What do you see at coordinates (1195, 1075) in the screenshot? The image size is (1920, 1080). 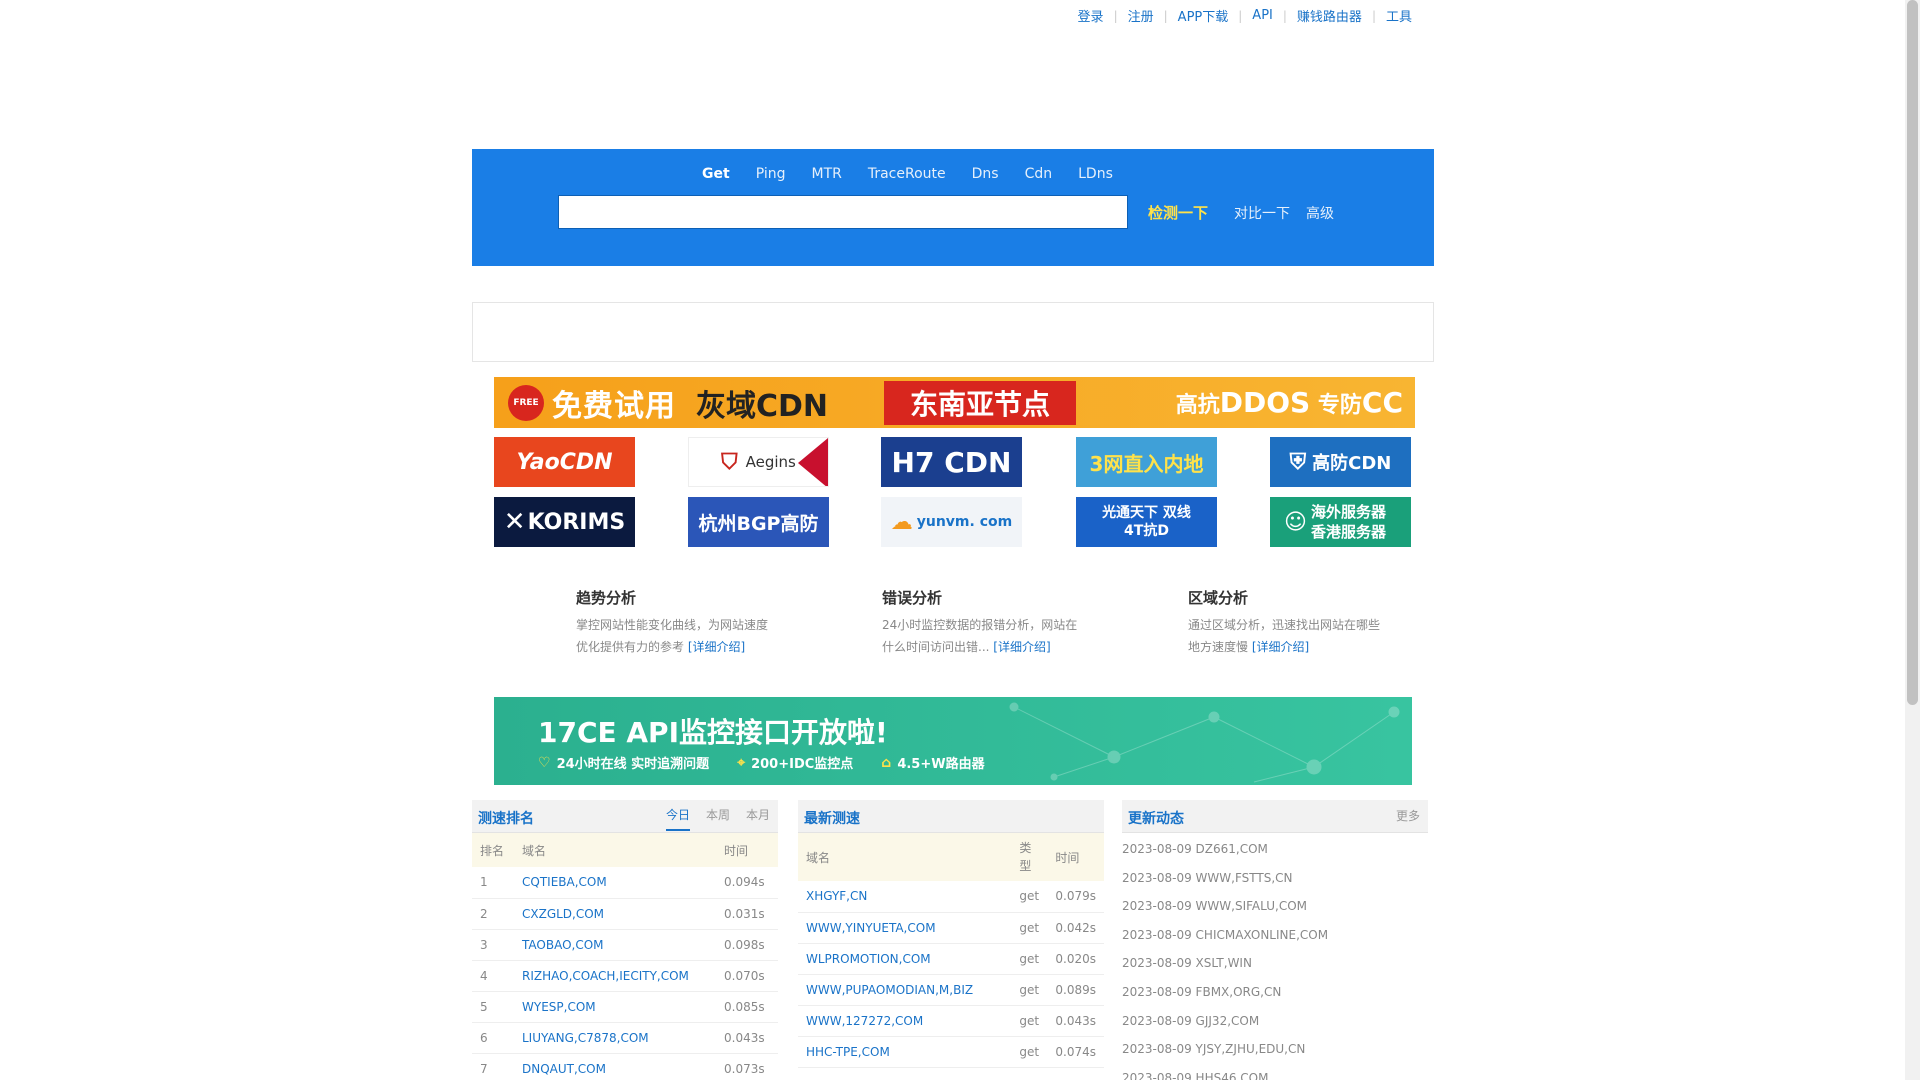 I see `list-item: 2023-08-09 HHS46,COM` at bounding box center [1195, 1075].